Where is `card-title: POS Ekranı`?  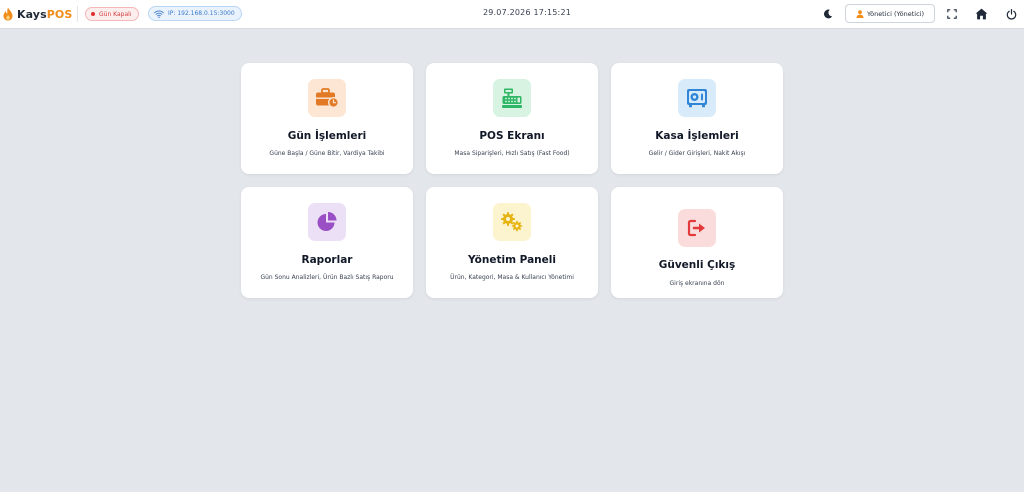
card-title: POS Ekranı is located at coordinates (512, 136).